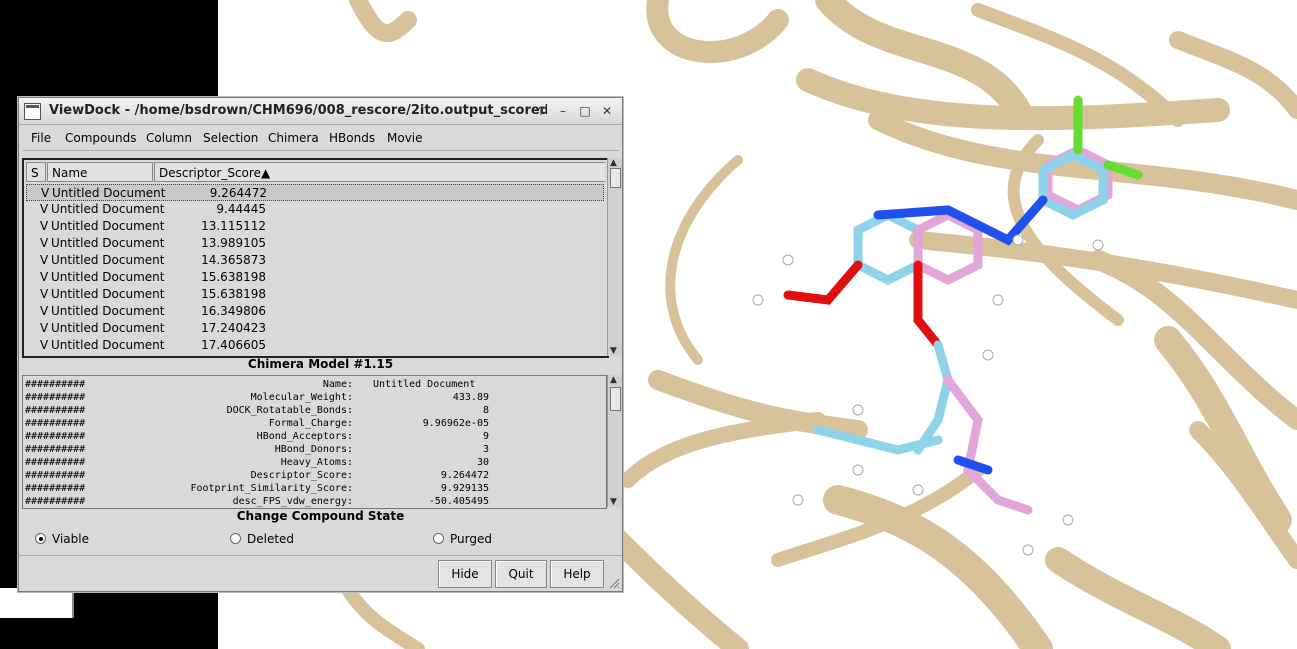 Image resolution: width=1297 pixels, height=649 pixels. I want to click on close-icon: ✕, so click(607, 111).